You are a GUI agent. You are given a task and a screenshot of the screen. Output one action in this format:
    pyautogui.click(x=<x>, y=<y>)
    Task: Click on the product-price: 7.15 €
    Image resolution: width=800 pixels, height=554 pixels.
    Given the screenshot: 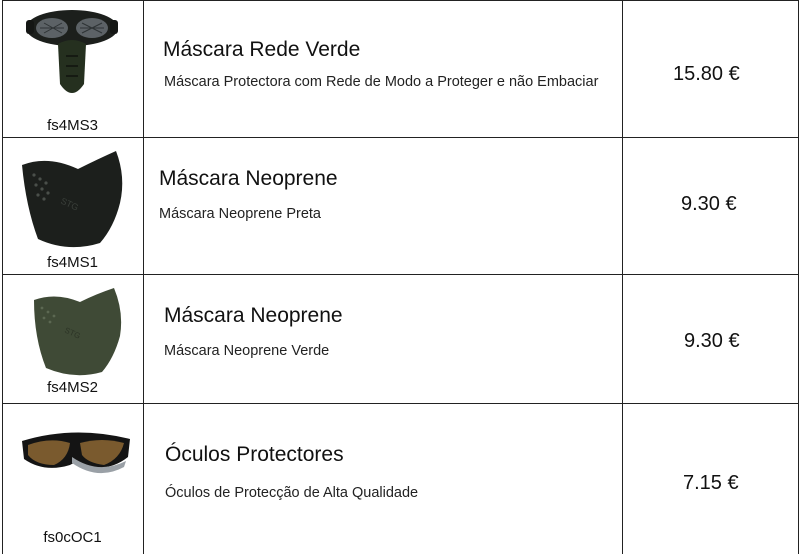 What is the action you would take?
    pyautogui.click(x=711, y=483)
    